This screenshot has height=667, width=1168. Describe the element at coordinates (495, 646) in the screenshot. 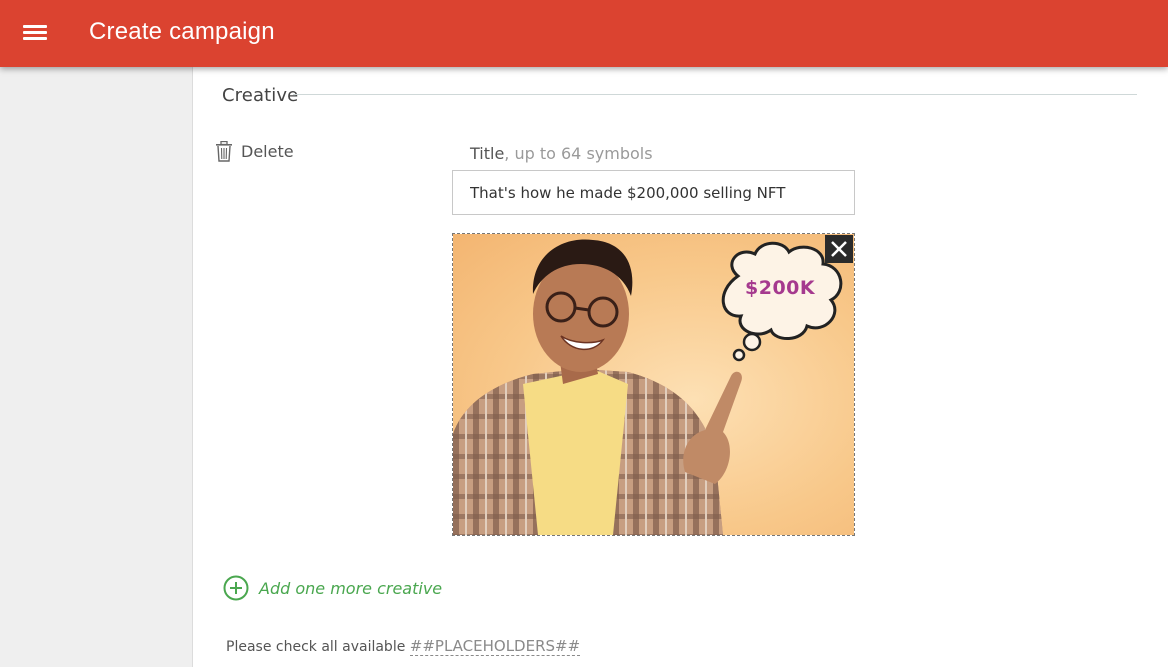

I see `placeholders-link: ##PLACEHOLDERS##` at that location.